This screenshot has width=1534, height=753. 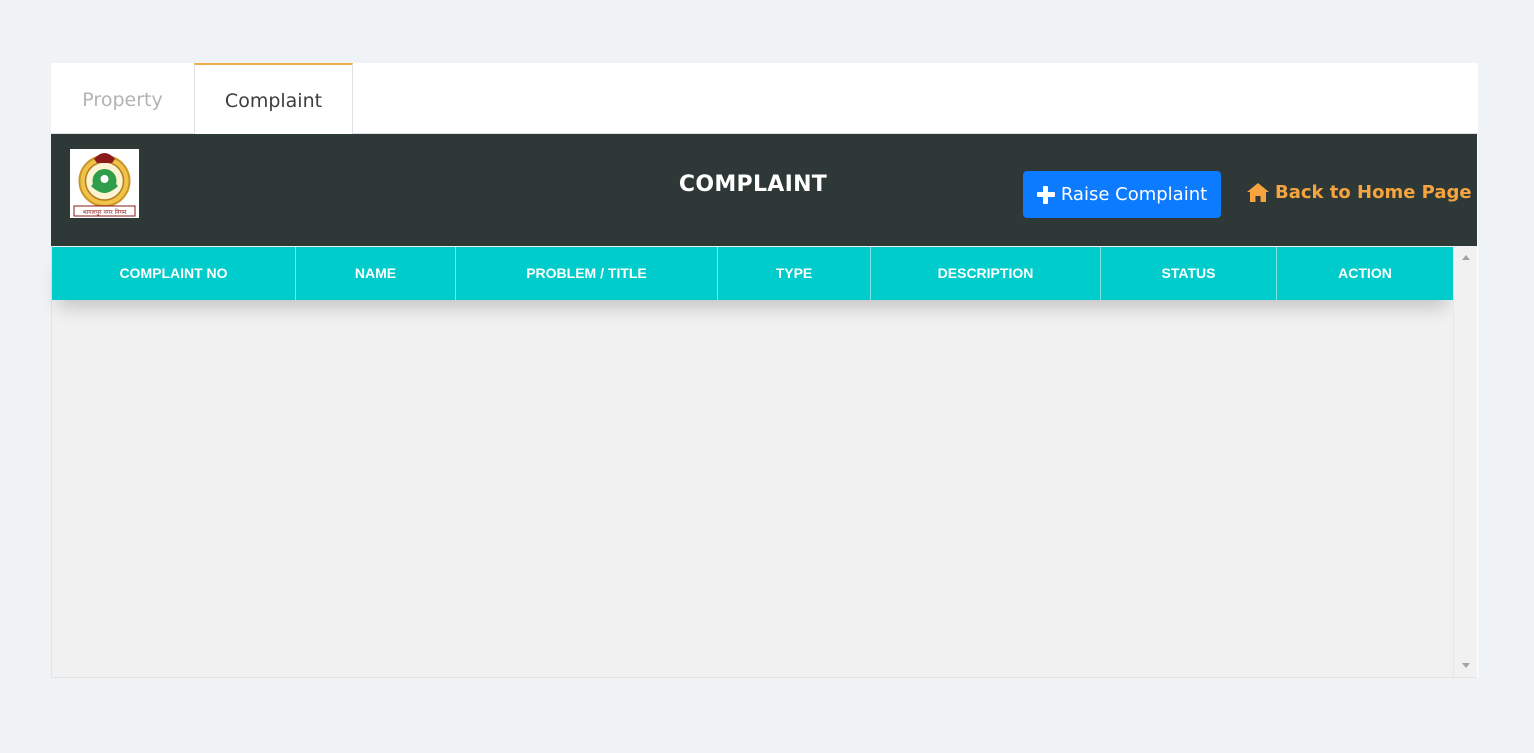 I want to click on page-title: COMPLAINT, so click(x=753, y=184).